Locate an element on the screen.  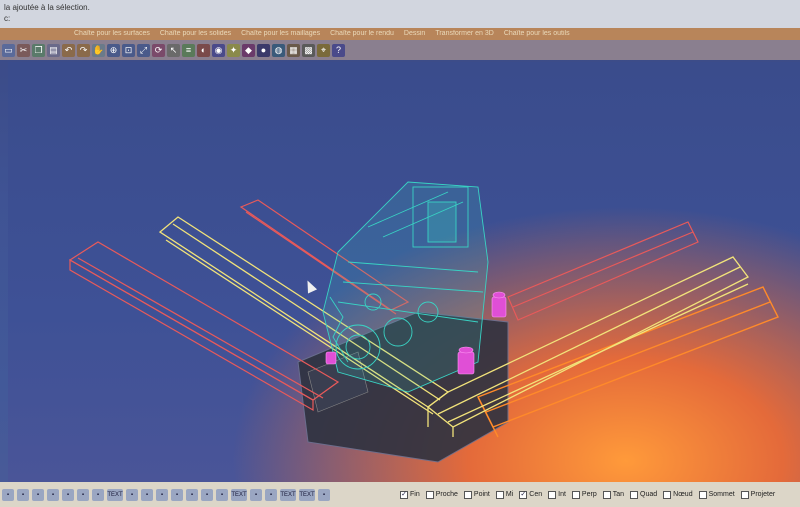
text-tool: TEXT is located at coordinates (115, 494).